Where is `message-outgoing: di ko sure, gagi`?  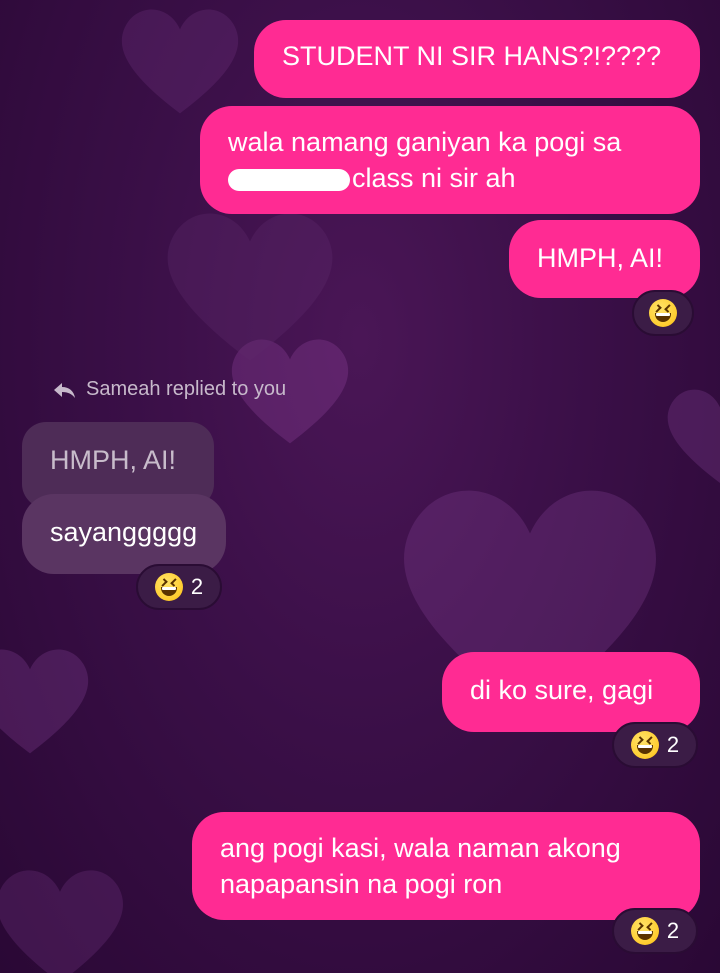 message-outgoing: di ko sure, gagi is located at coordinates (571, 692).